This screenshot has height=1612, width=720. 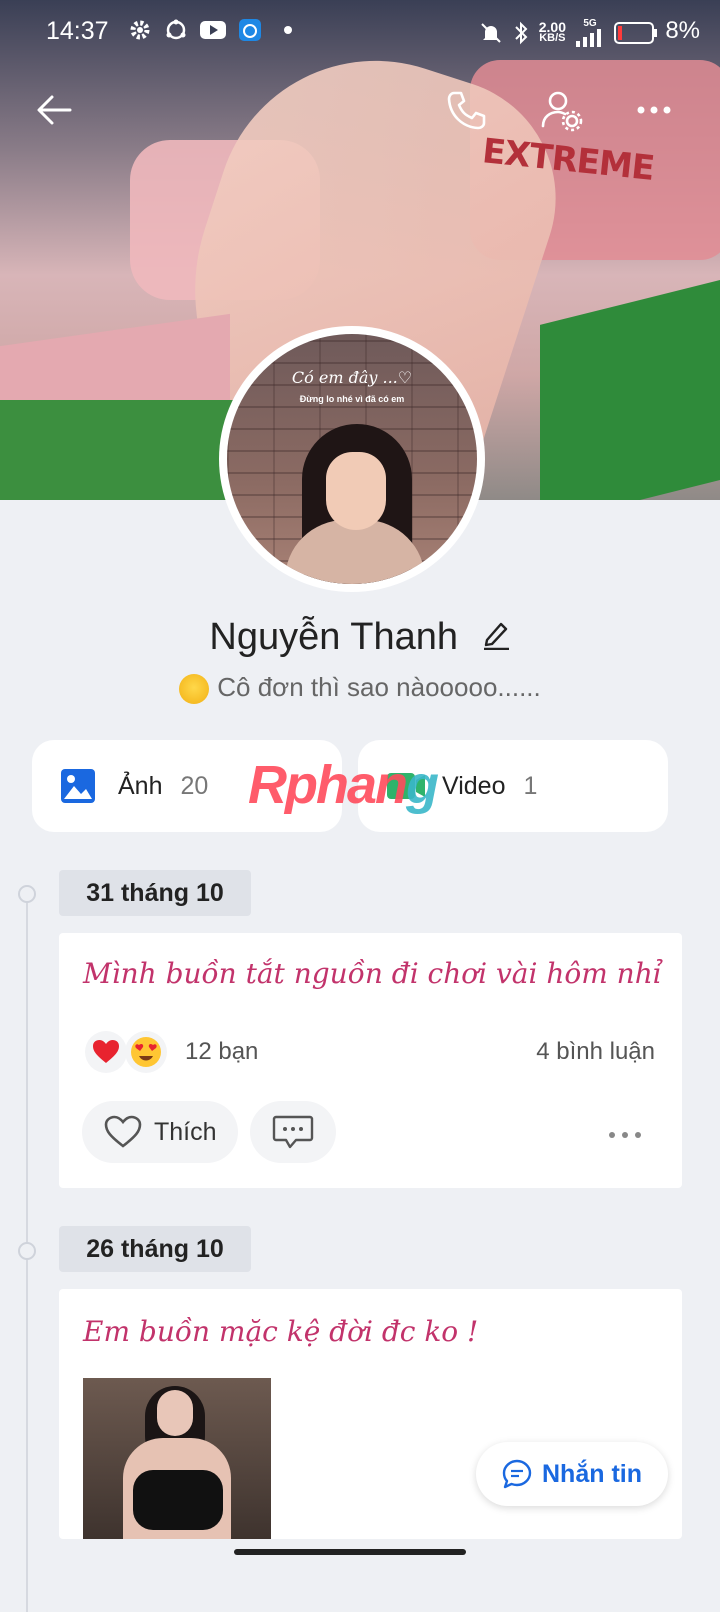 I want to click on post-text: Em buồn mặc kệ đời đc ko !, so click(x=281, y=1331).